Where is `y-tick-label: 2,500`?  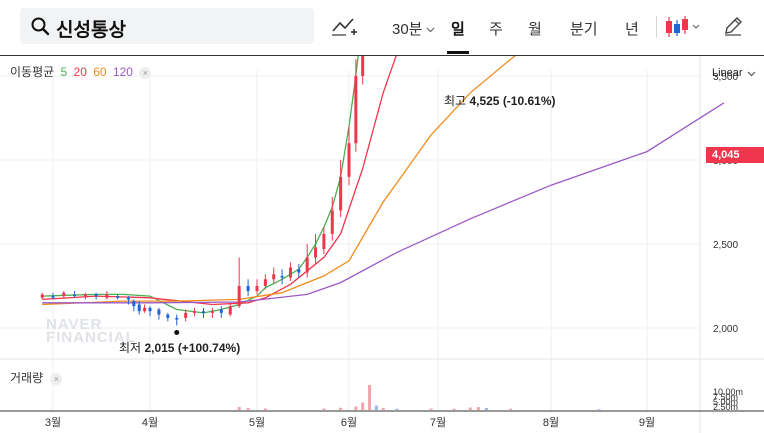 y-tick-label: 2,500 is located at coordinates (725, 245).